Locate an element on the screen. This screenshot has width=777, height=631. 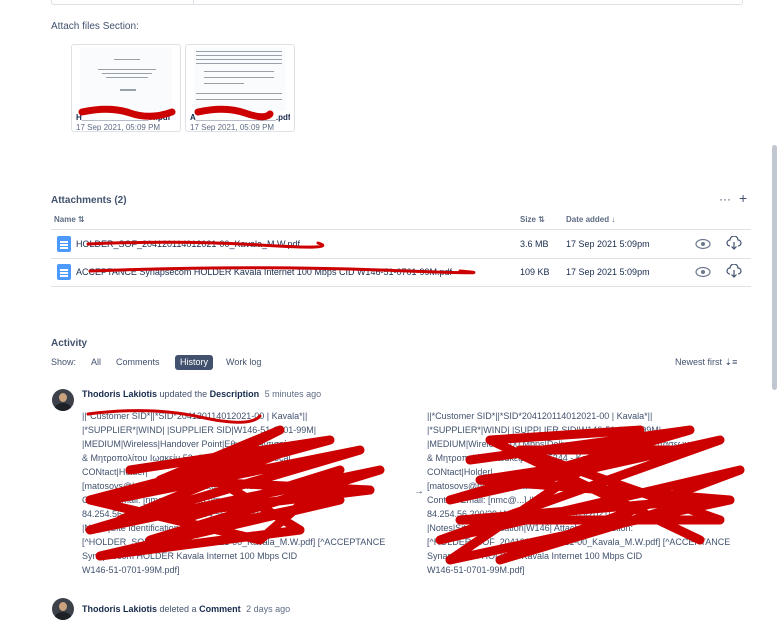
event-verb: updated the is located at coordinates (183, 394).